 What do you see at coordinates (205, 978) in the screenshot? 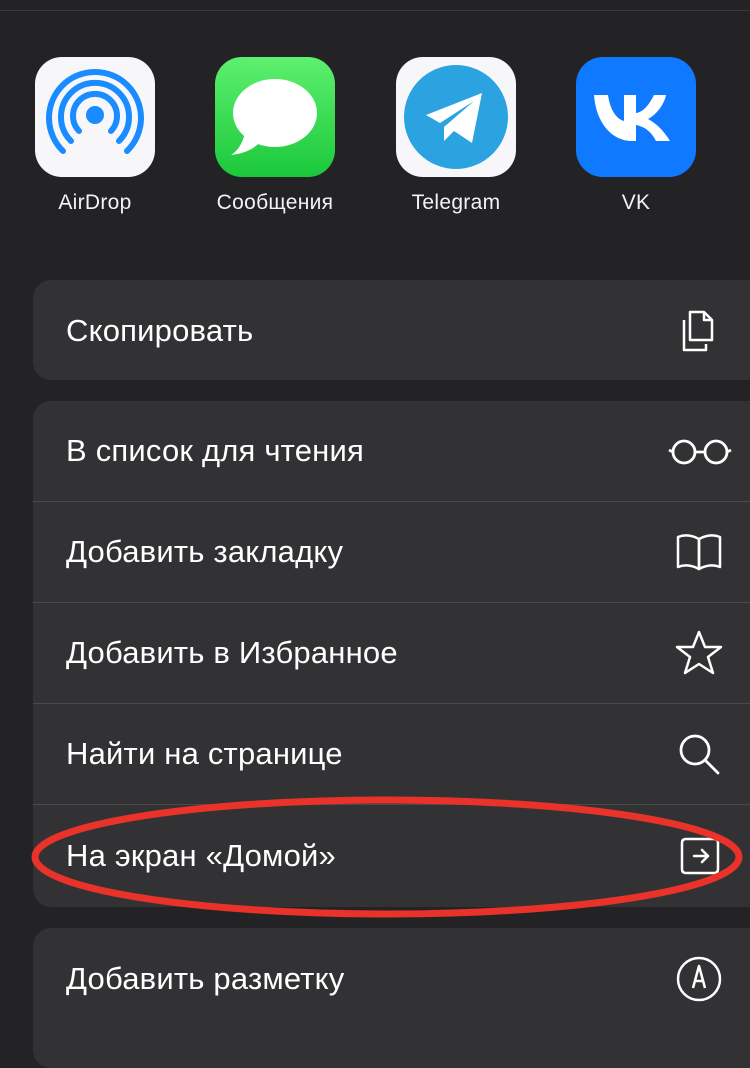
I see `action-add-markup-label: Добавить разметку` at bounding box center [205, 978].